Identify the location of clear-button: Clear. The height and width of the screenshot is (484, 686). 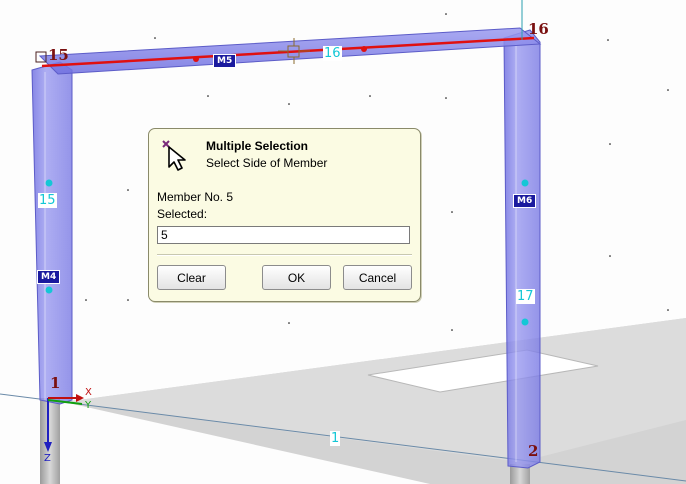
(191, 277).